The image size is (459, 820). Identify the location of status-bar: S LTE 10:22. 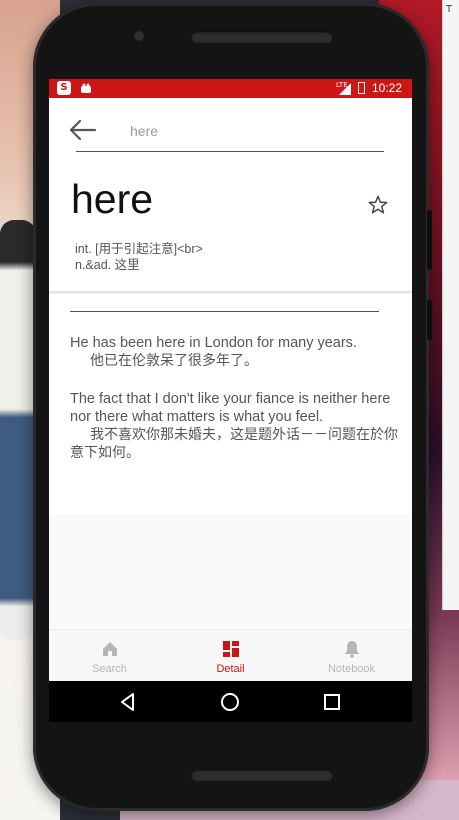
(230, 88).